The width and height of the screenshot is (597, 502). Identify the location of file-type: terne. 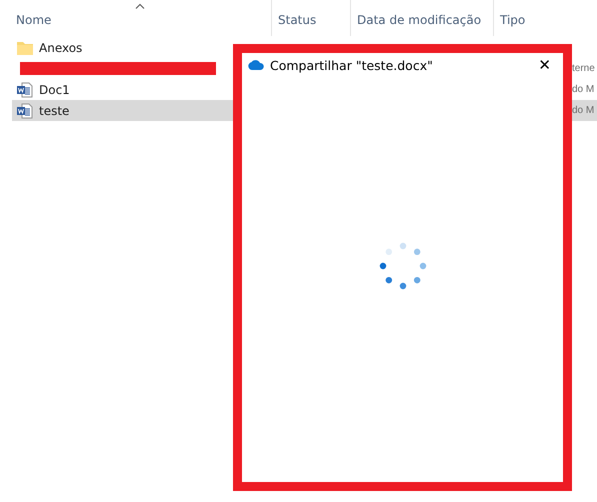
(583, 68).